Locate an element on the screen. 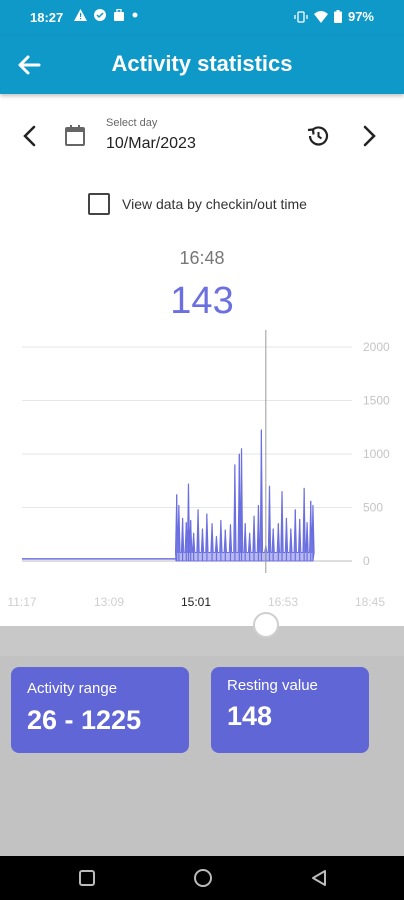 This screenshot has height=900, width=404. system-nav-bar is located at coordinates (202, 878).